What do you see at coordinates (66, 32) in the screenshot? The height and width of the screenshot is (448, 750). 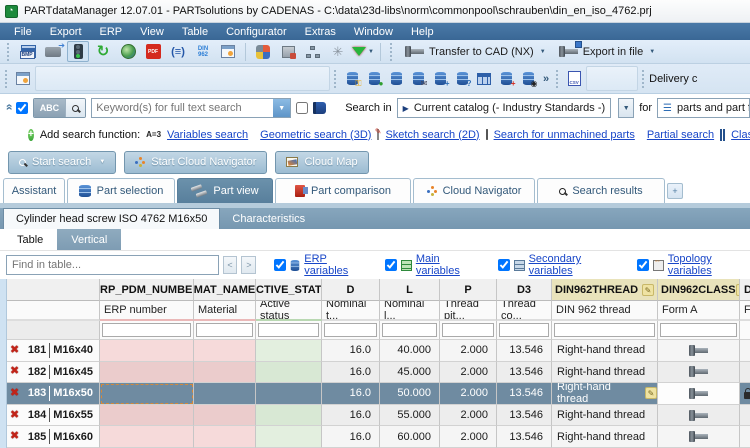 I see `menu-export: Export` at bounding box center [66, 32].